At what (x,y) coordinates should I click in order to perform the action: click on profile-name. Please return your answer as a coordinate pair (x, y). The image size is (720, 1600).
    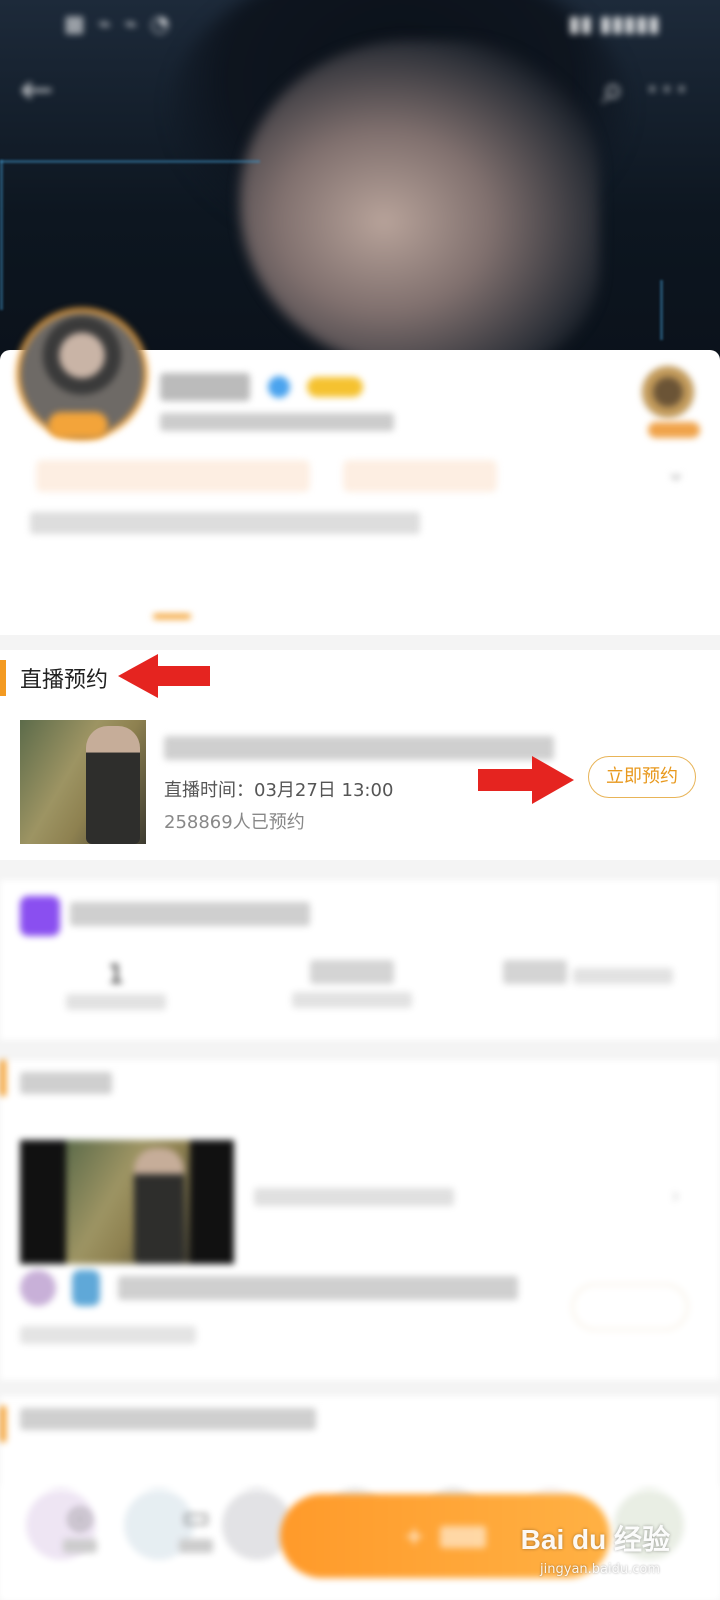
    Looking at the image, I should click on (205, 386).